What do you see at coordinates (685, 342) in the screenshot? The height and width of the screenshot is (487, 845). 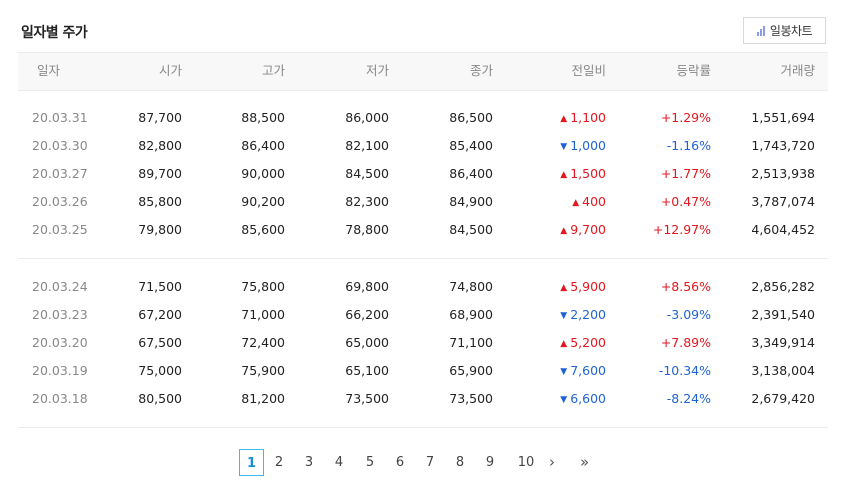 I see `cell-rate: +7.89%` at bounding box center [685, 342].